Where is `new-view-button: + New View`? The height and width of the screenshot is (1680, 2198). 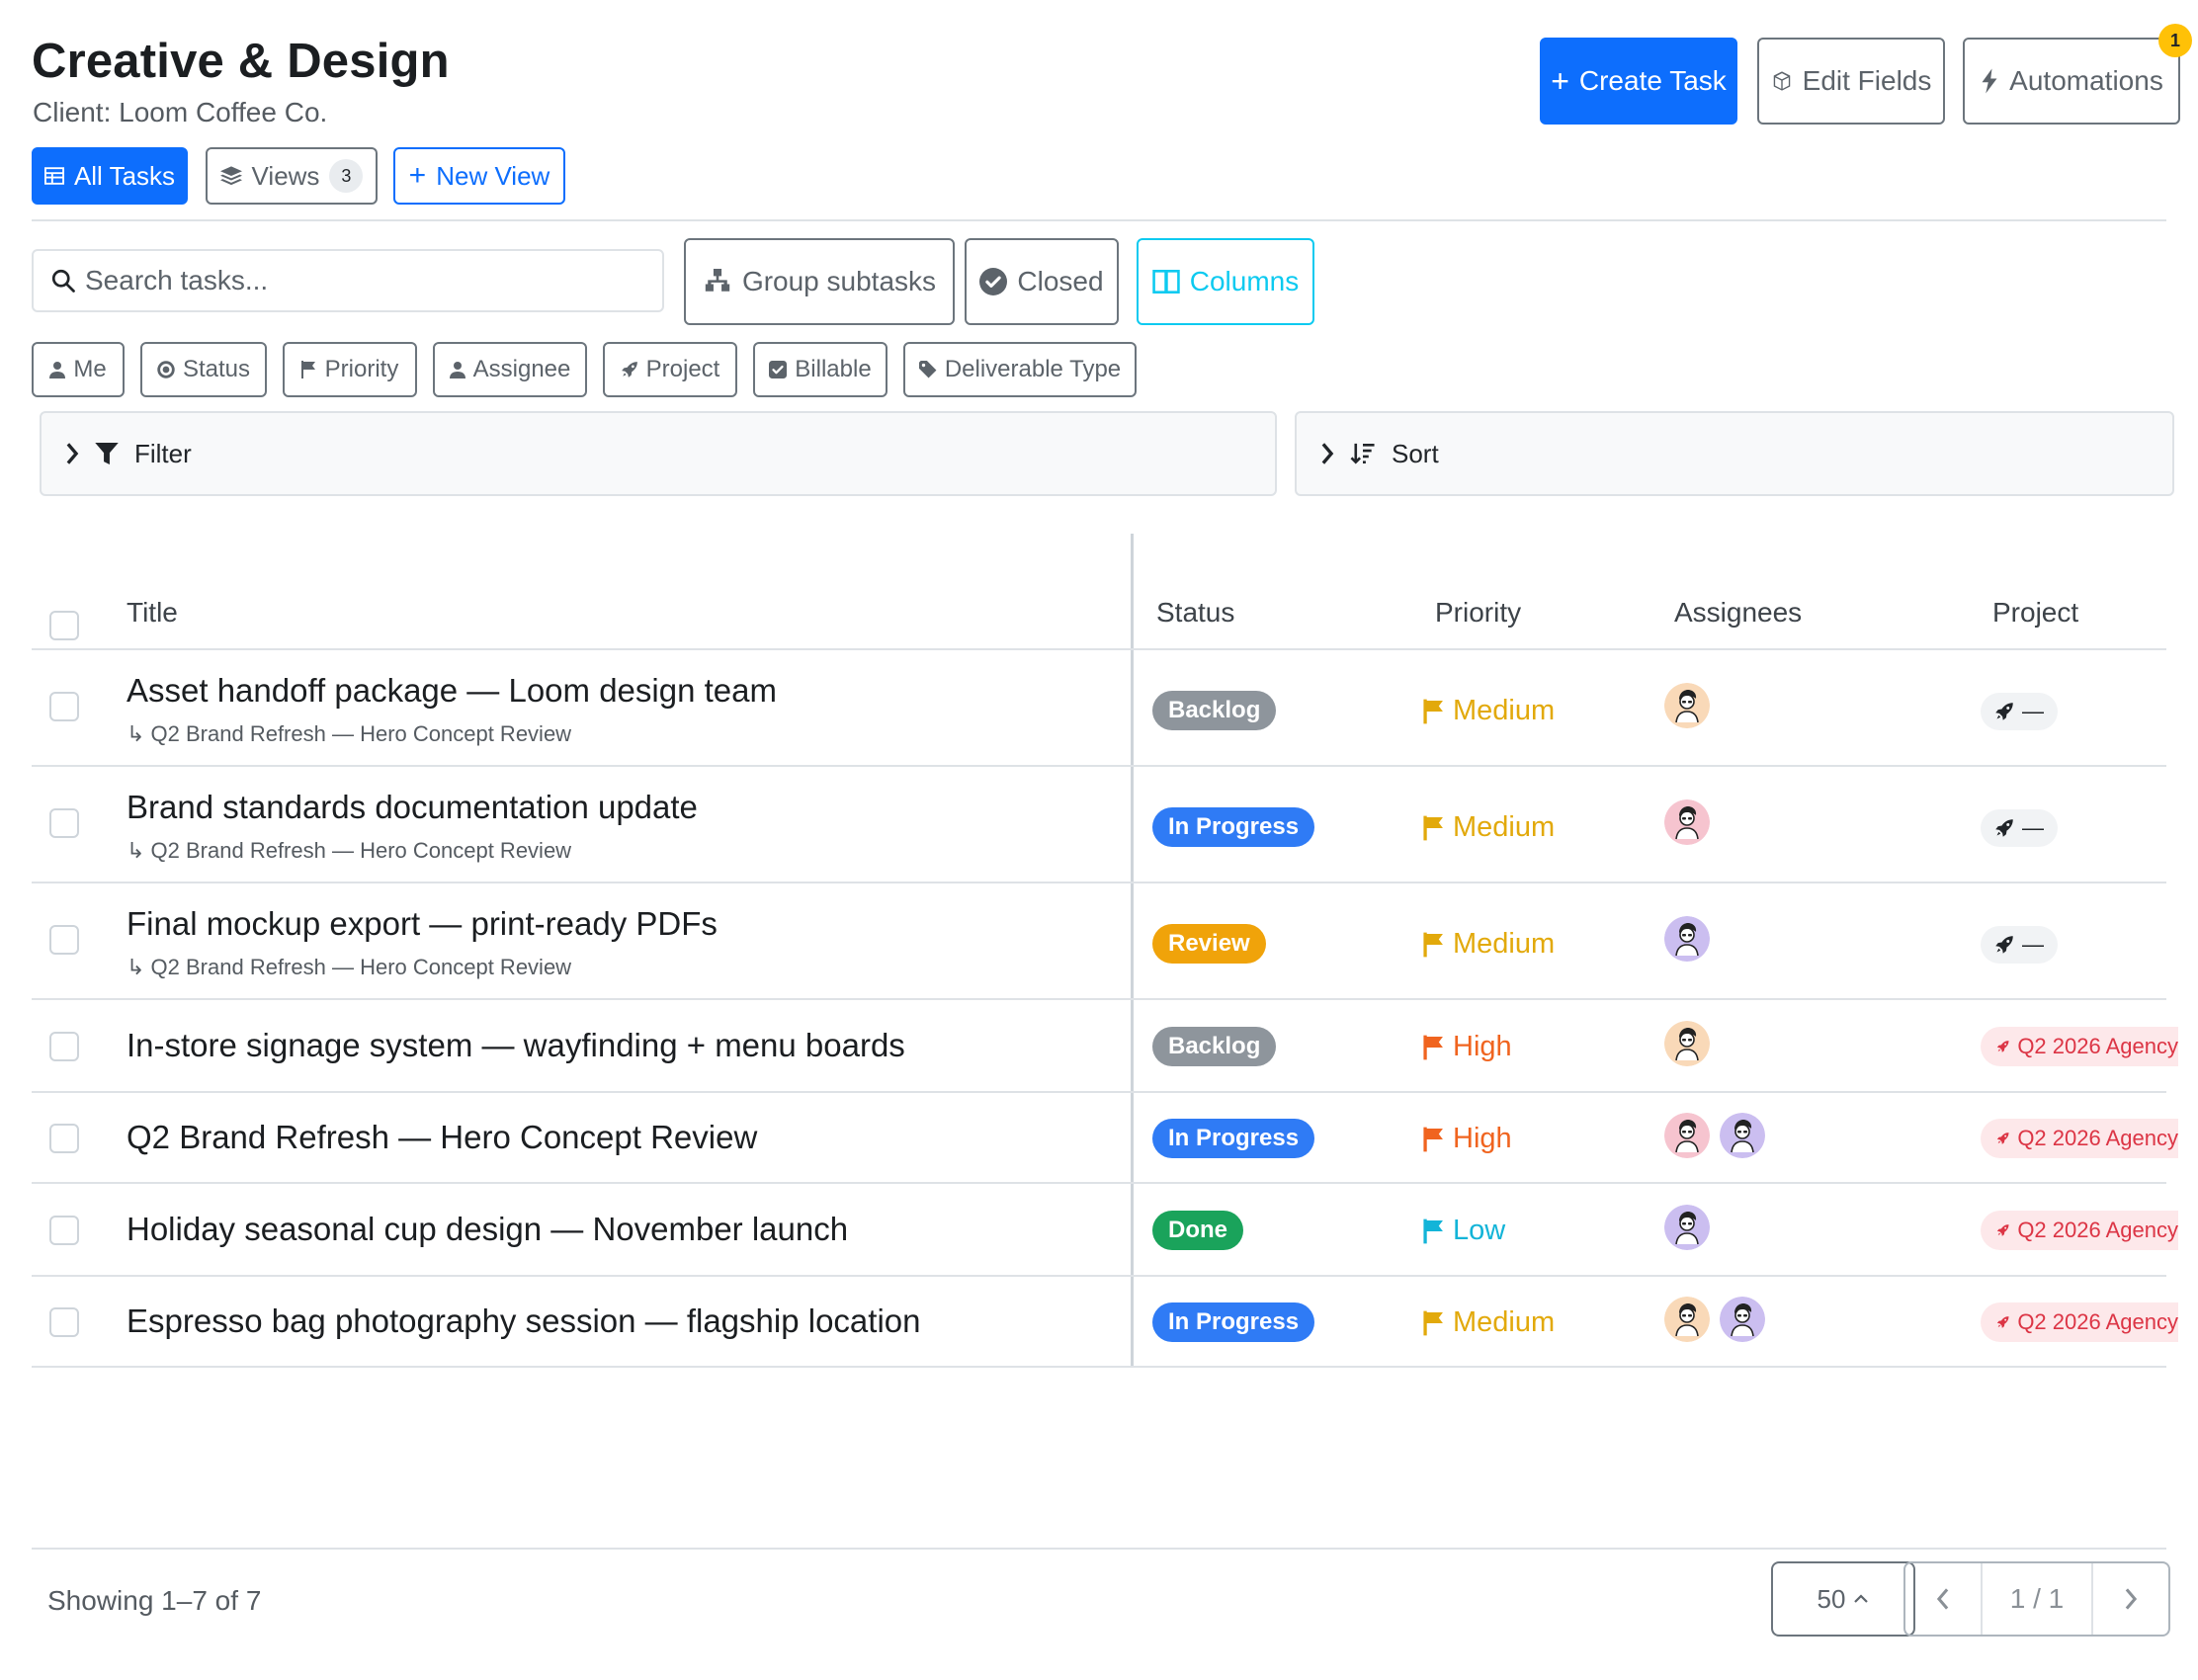
new-view-button: + New View is located at coordinates (479, 176).